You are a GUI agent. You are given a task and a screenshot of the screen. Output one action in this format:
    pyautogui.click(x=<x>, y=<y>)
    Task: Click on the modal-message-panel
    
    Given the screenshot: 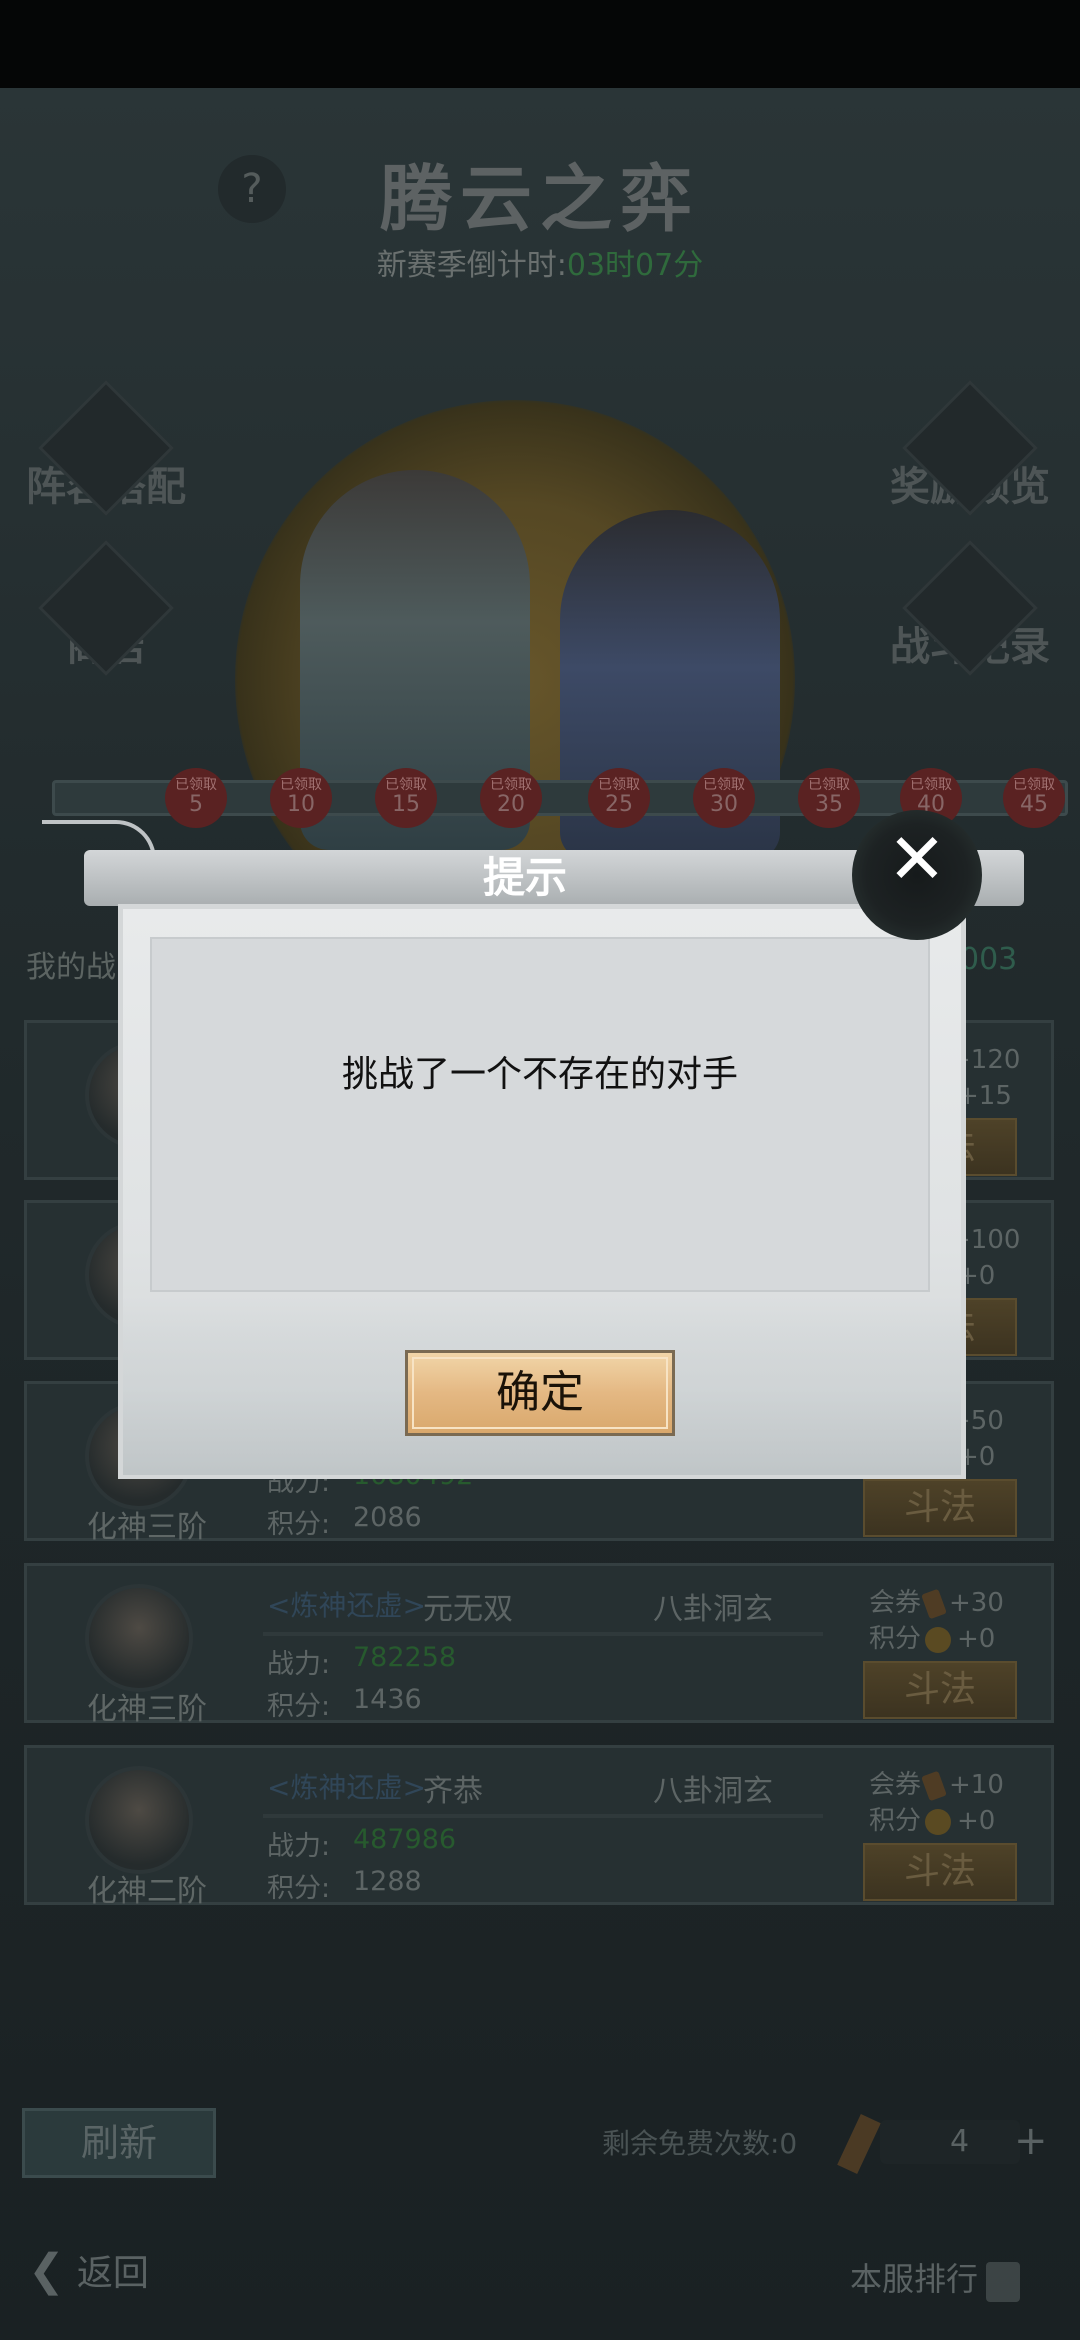 What is the action you would take?
    pyautogui.click(x=540, y=1114)
    